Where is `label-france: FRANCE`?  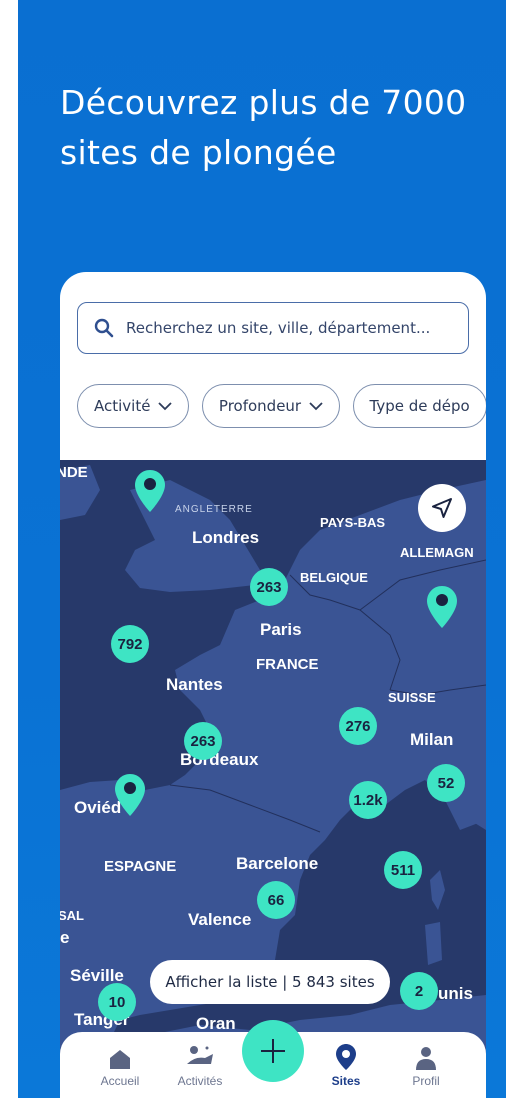 label-france: FRANCE is located at coordinates (287, 664).